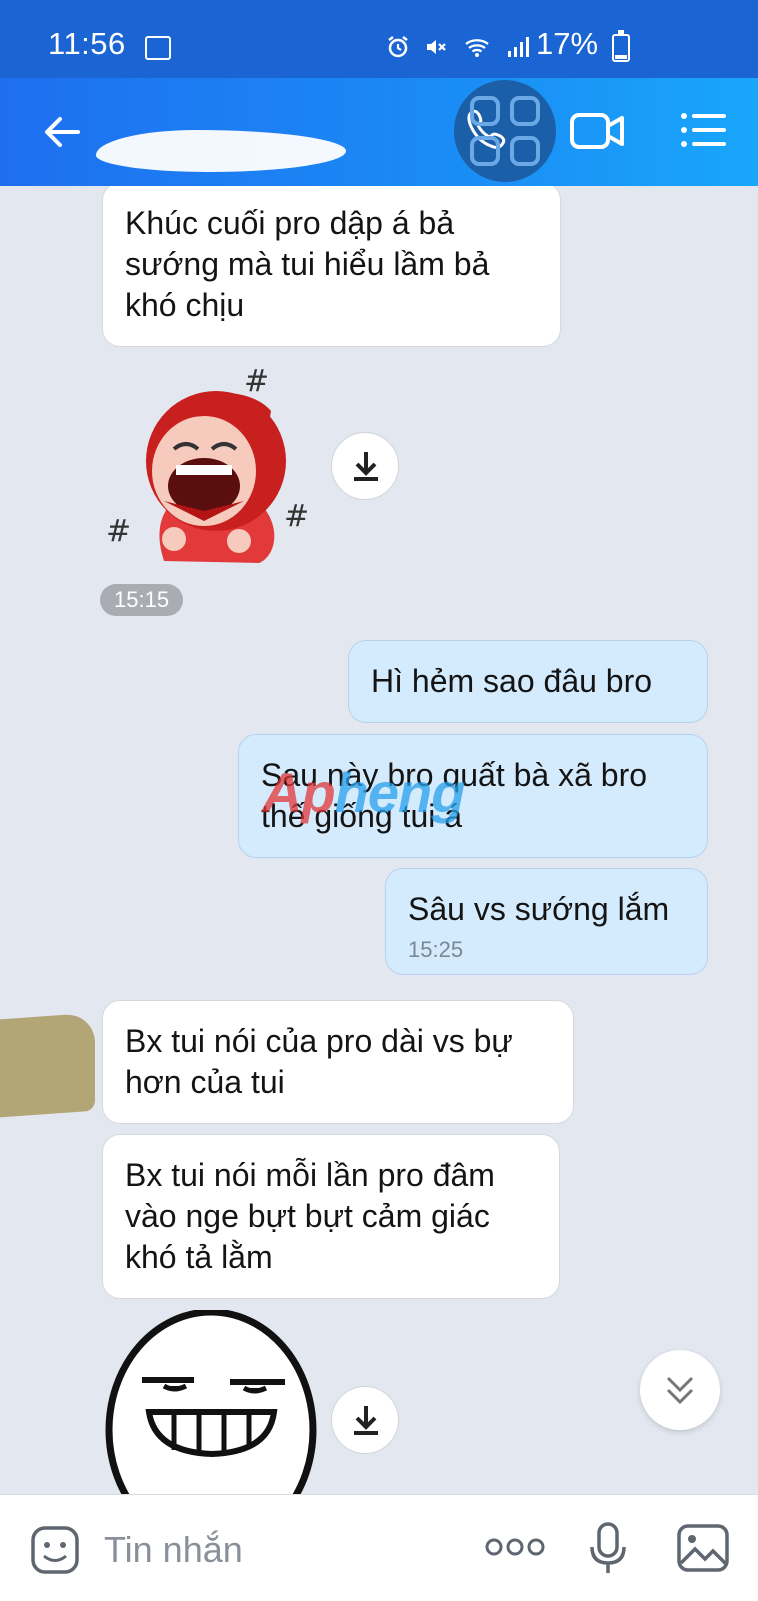 The width and height of the screenshot is (758, 1601). I want to click on message-input-bar: Tin nhắn, so click(379, 1547).